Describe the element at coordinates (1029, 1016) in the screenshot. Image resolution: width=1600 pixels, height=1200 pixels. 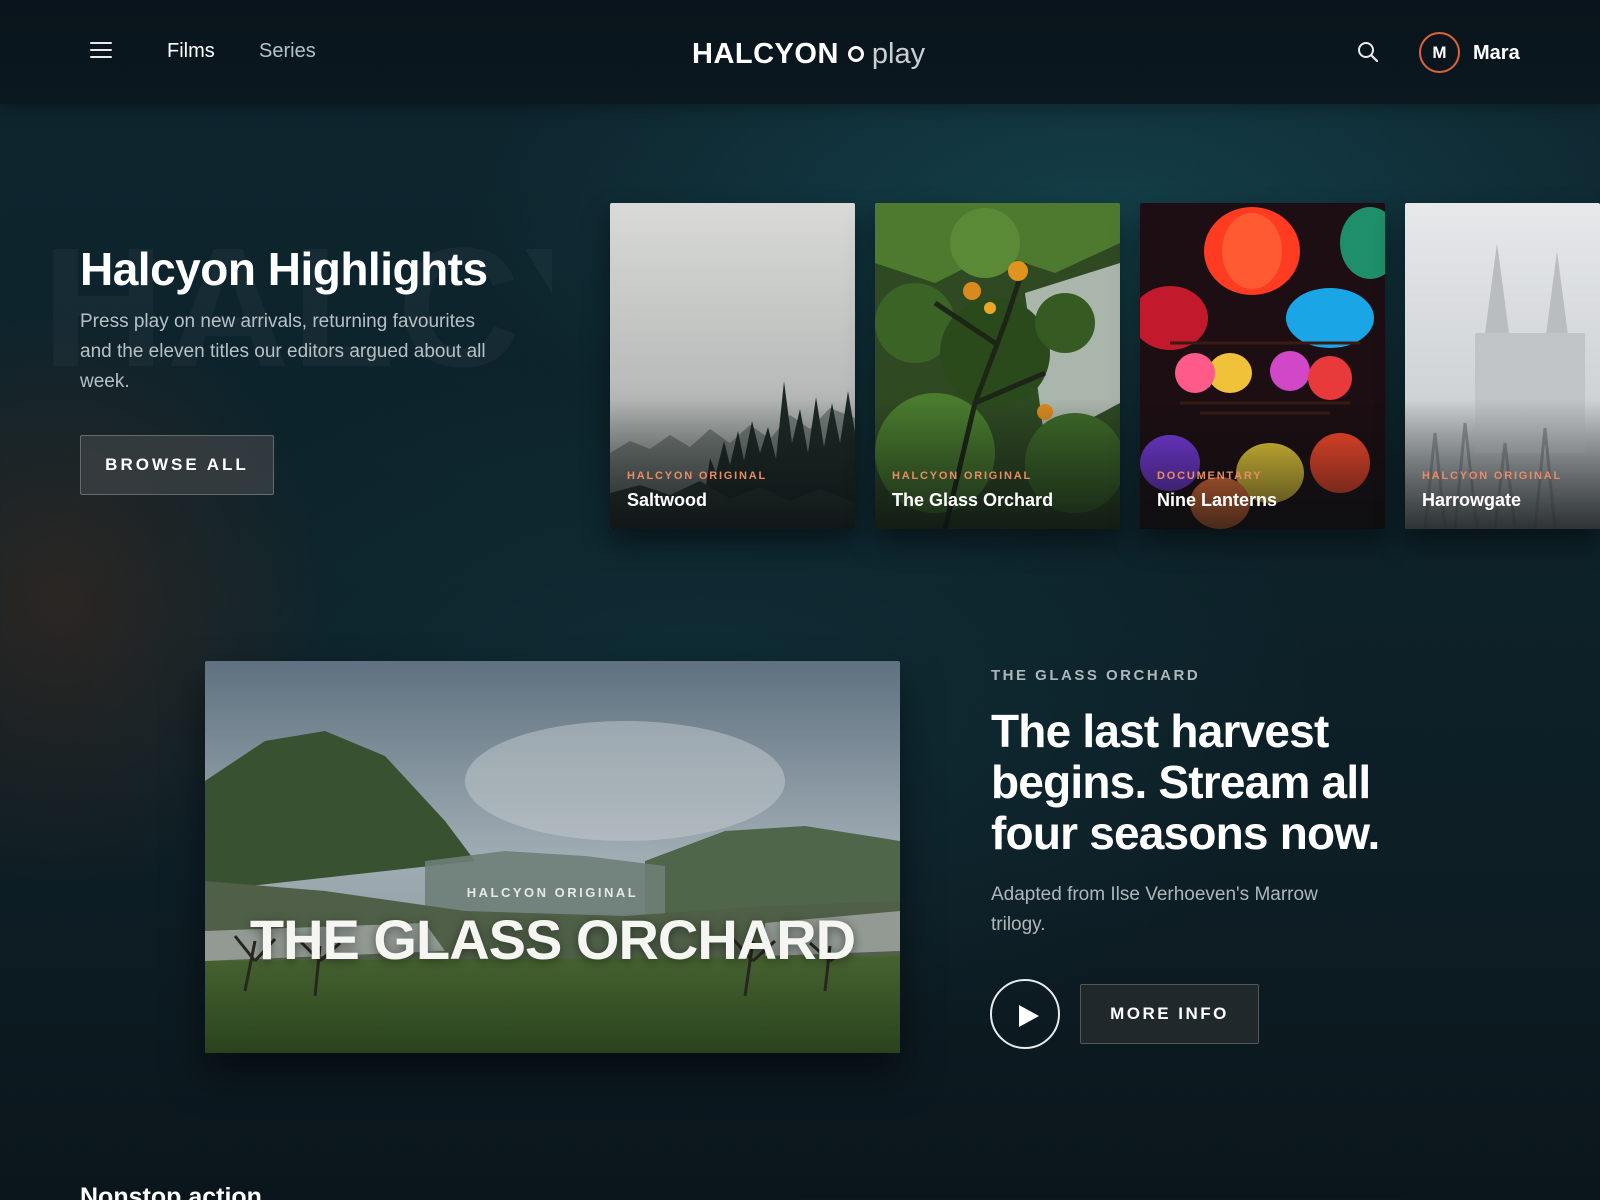
I see `play-icon` at that location.